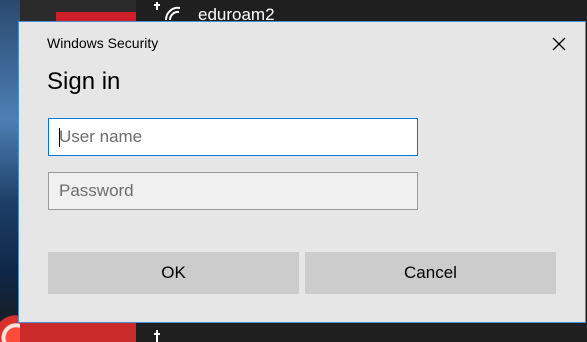 Image resolution: width=587 pixels, height=342 pixels. What do you see at coordinates (59, 137) in the screenshot?
I see `text-caret` at bounding box center [59, 137].